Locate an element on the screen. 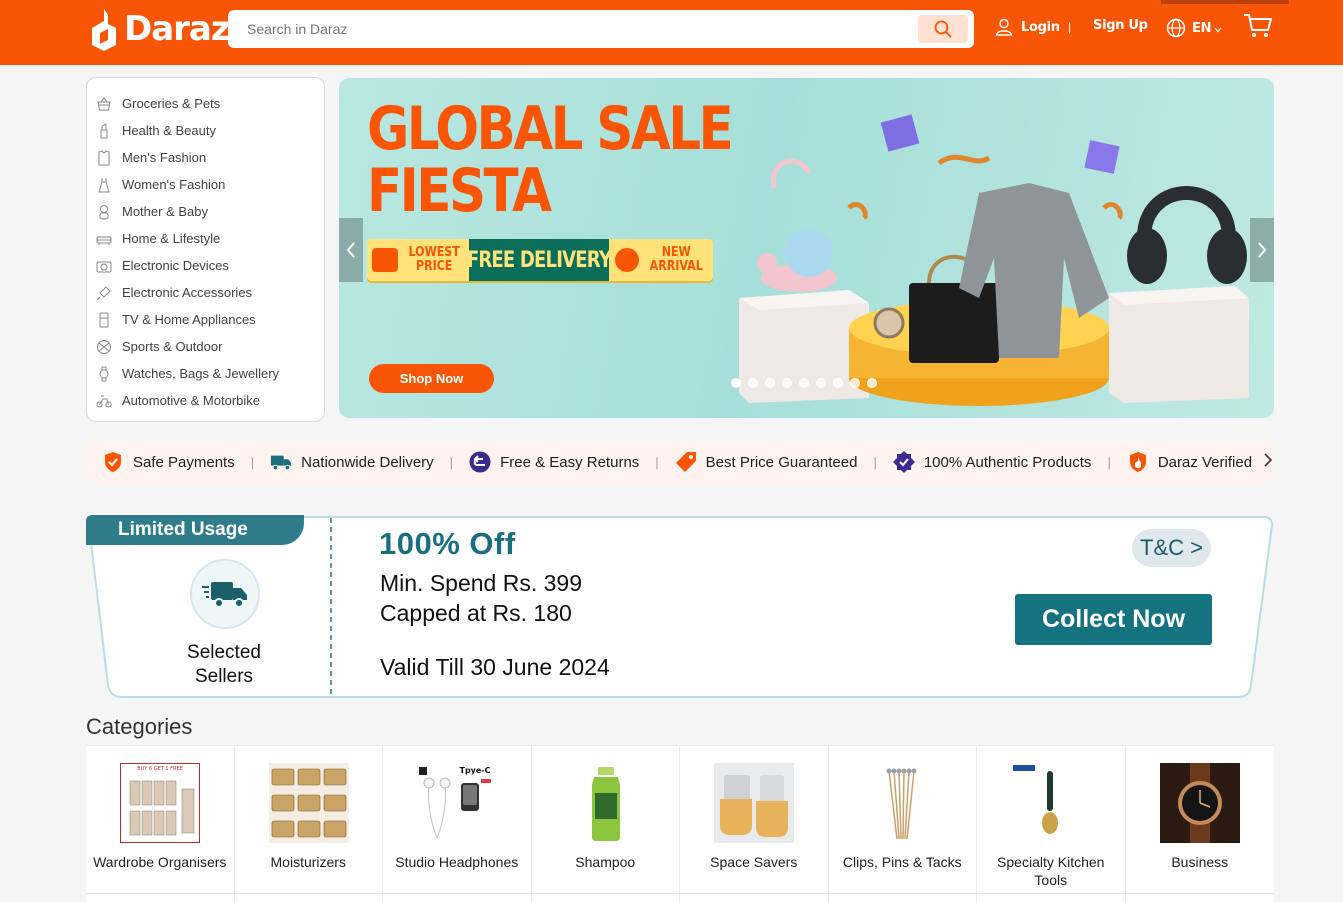  sidebar-item-tv-home-appliances: TV & Home Appliances is located at coordinates (205, 319).